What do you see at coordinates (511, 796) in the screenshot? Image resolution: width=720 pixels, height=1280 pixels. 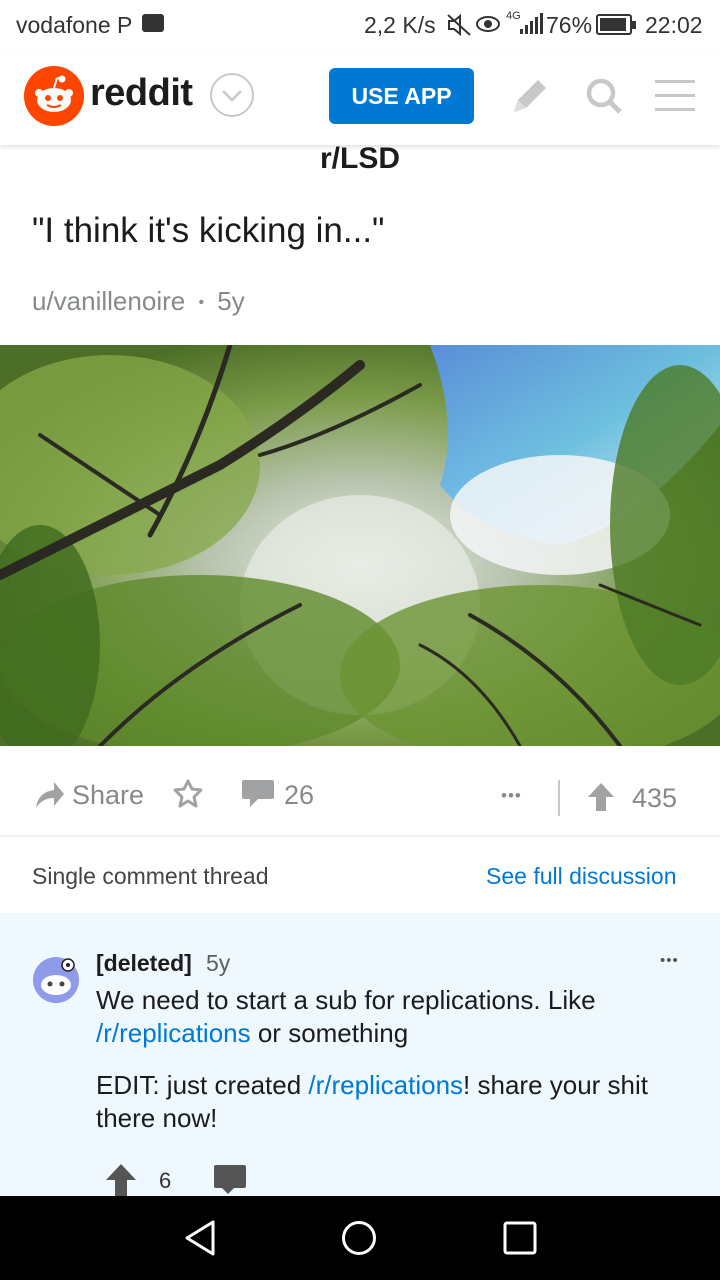 I see `more-options-icon: •••` at bounding box center [511, 796].